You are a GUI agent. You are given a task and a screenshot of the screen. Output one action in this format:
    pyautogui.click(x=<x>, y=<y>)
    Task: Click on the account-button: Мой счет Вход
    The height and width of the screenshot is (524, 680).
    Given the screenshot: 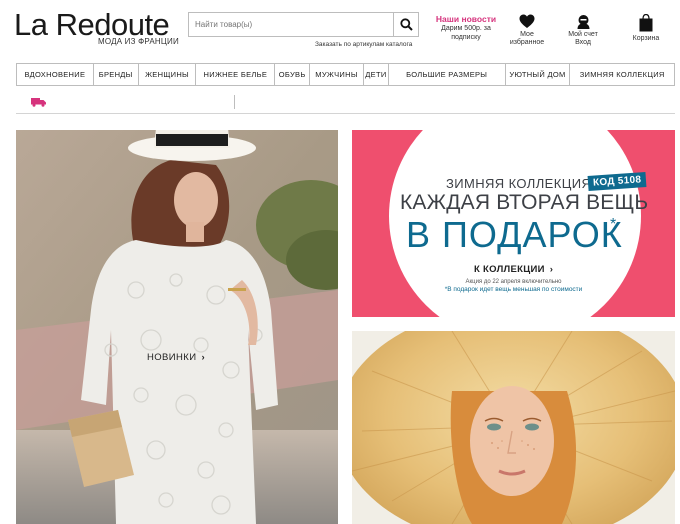 What is the action you would take?
    pyautogui.click(x=583, y=30)
    